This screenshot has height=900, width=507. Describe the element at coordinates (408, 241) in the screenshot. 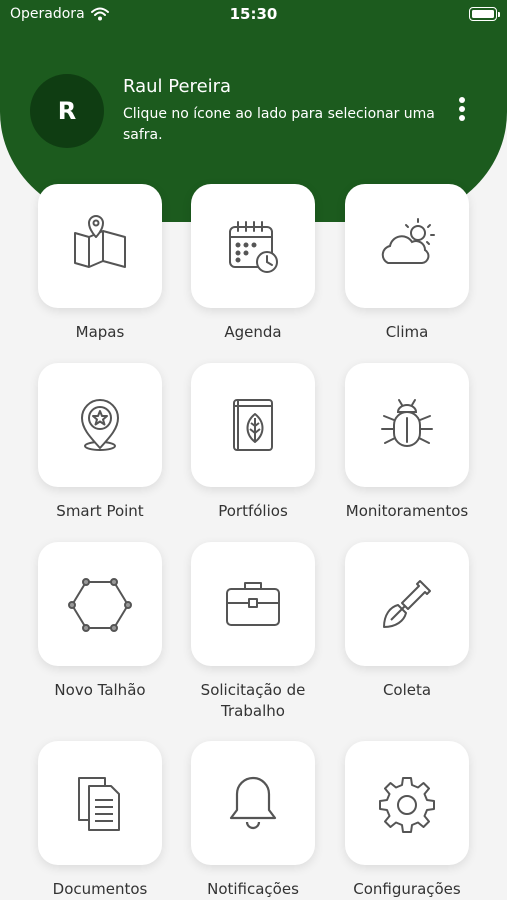

I see `weather-icon` at that location.